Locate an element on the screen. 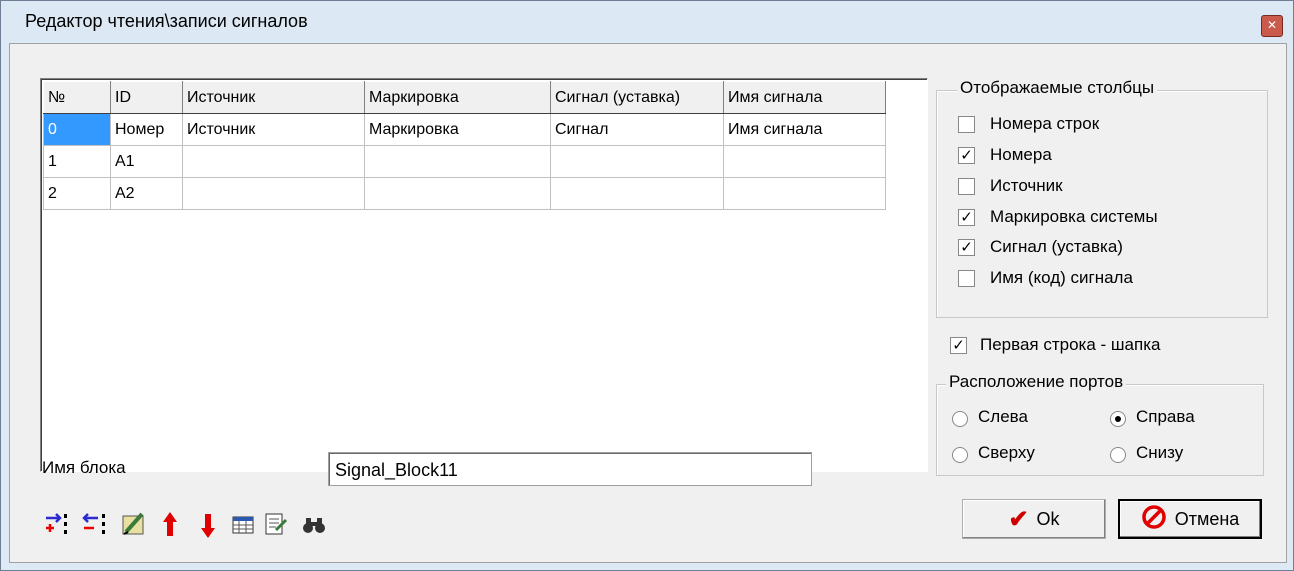 Image resolution: width=1294 pixels, height=571 pixels. column-header: Маркировка is located at coordinates (457, 97).